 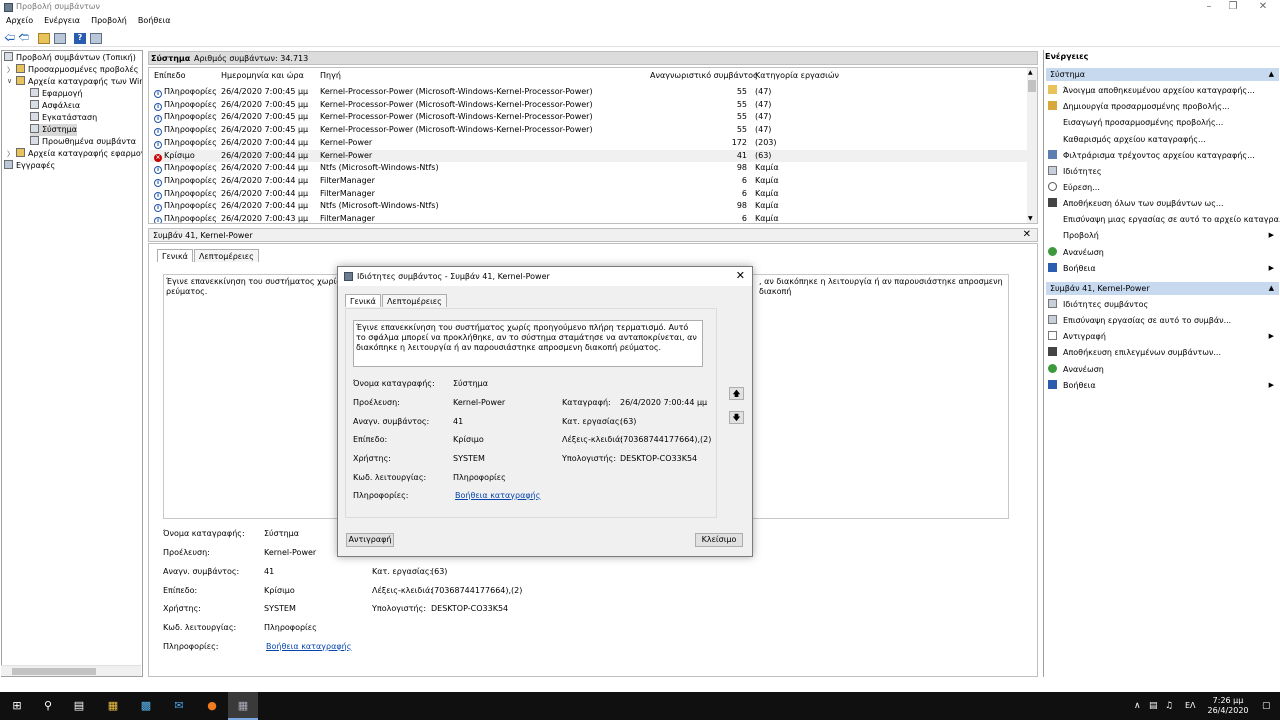 What do you see at coordinates (740, 275) in the screenshot?
I see `dialog-close-icon: ✕` at bounding box center [740, 275].